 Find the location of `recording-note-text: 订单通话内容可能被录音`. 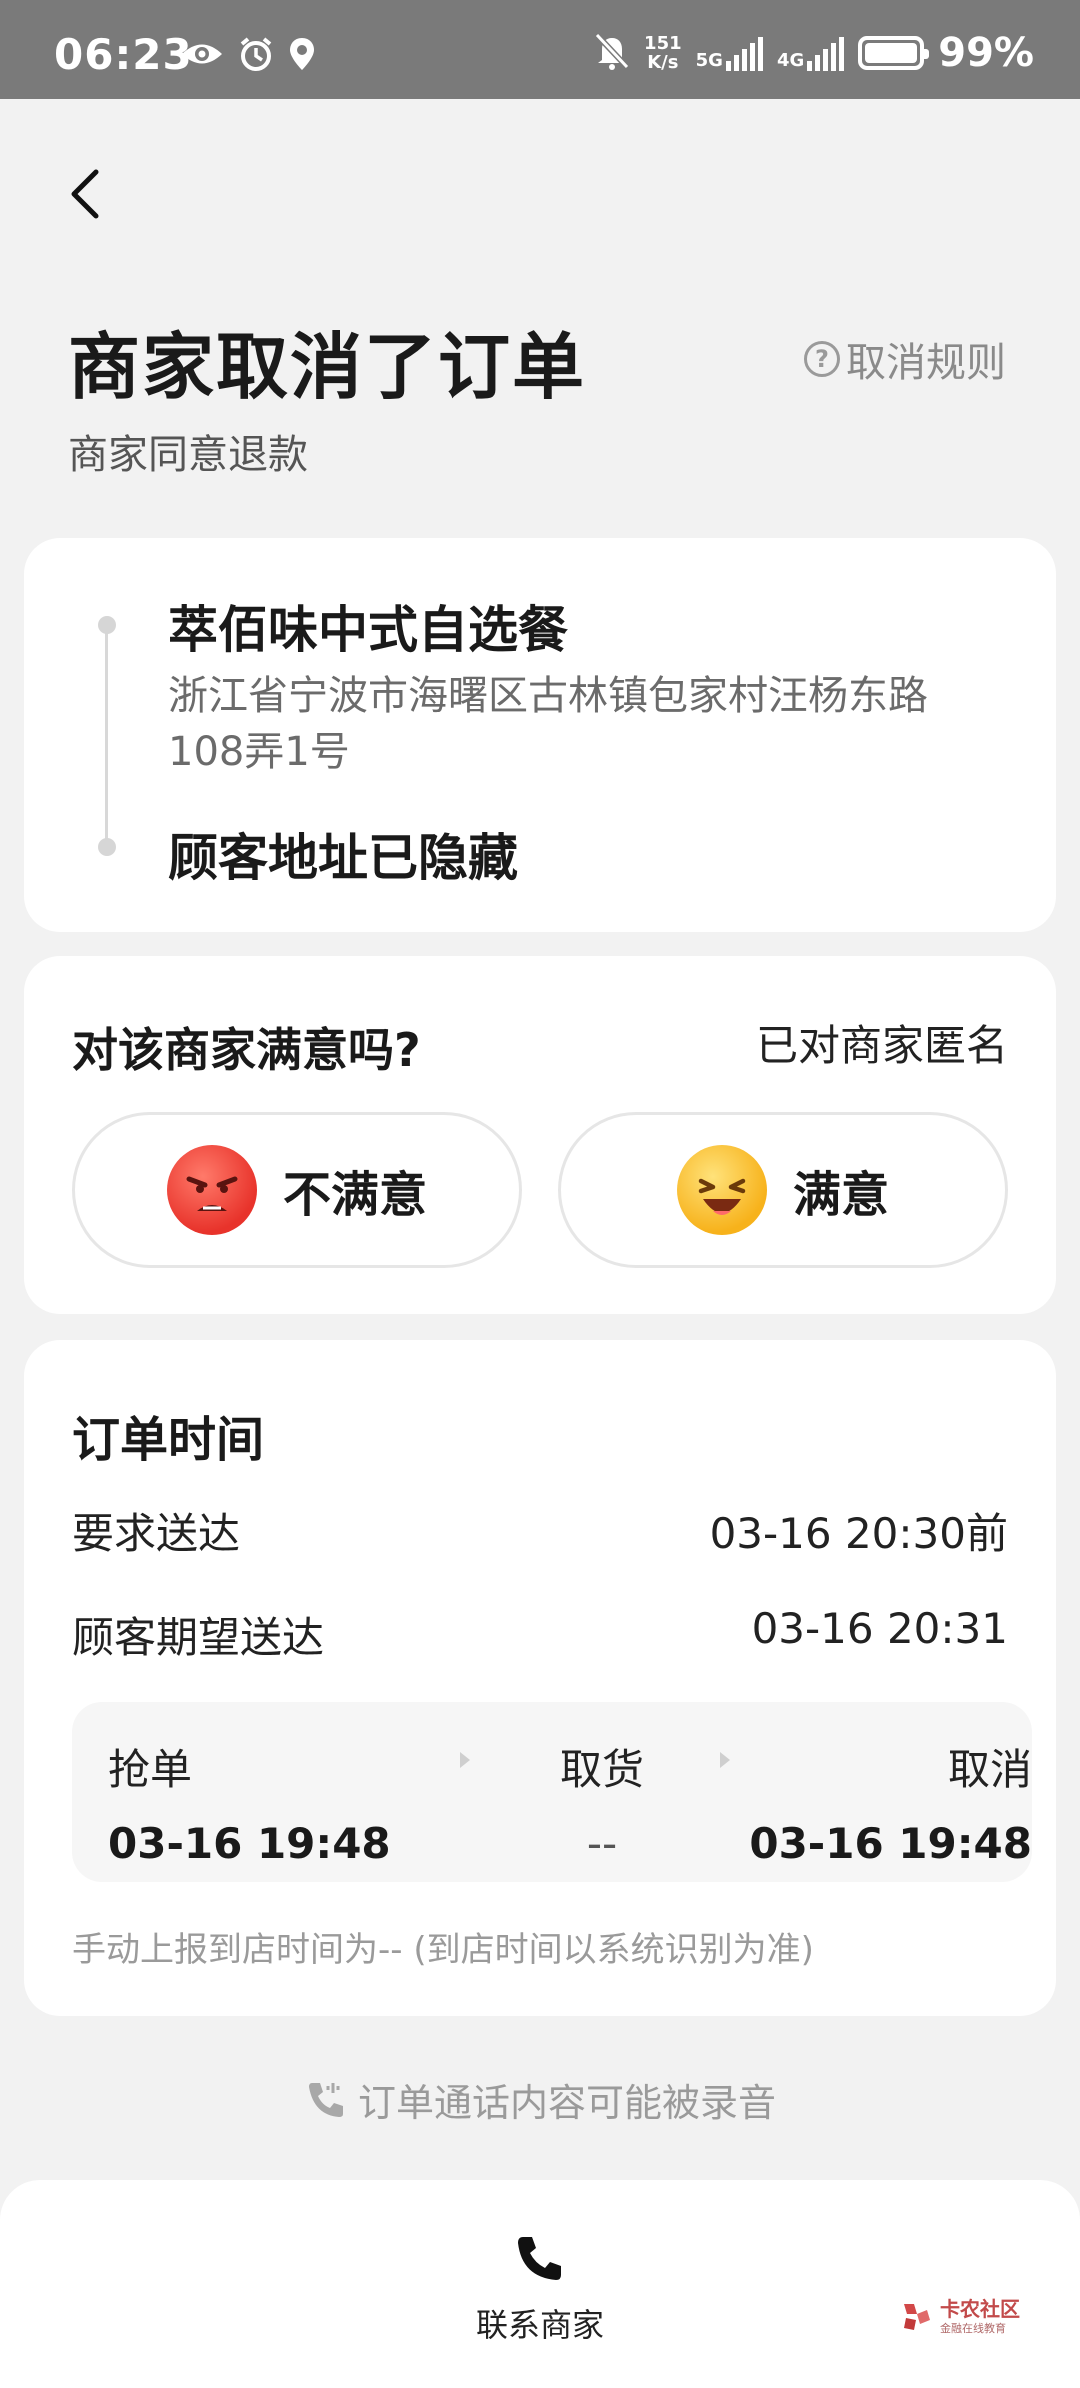

recording-note-text: 订单通话内容可能被录音 is located at coordinates (566, 2103).